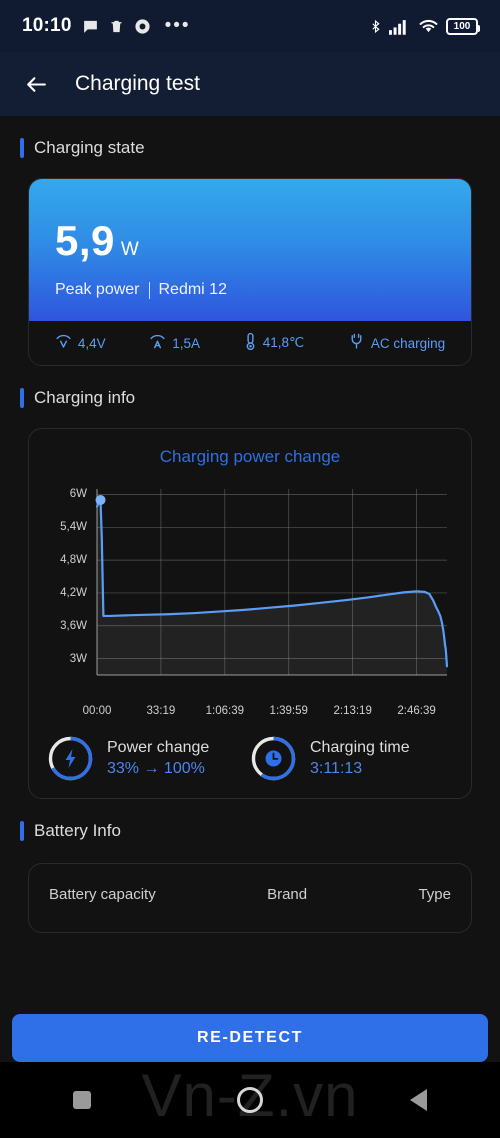  I want to click on re-detect-button: RE-DETECT, so click(250, 1038).